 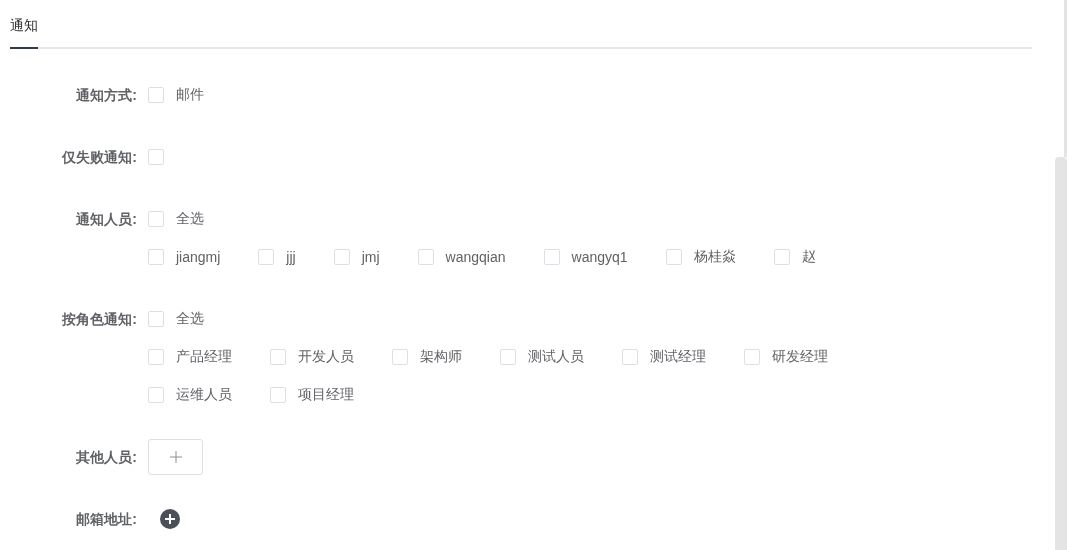 What do you see at coordinates (190, 395) in the screenshot?
I see `checkbox-option: 运维人员` at bounding box center [190, 395].